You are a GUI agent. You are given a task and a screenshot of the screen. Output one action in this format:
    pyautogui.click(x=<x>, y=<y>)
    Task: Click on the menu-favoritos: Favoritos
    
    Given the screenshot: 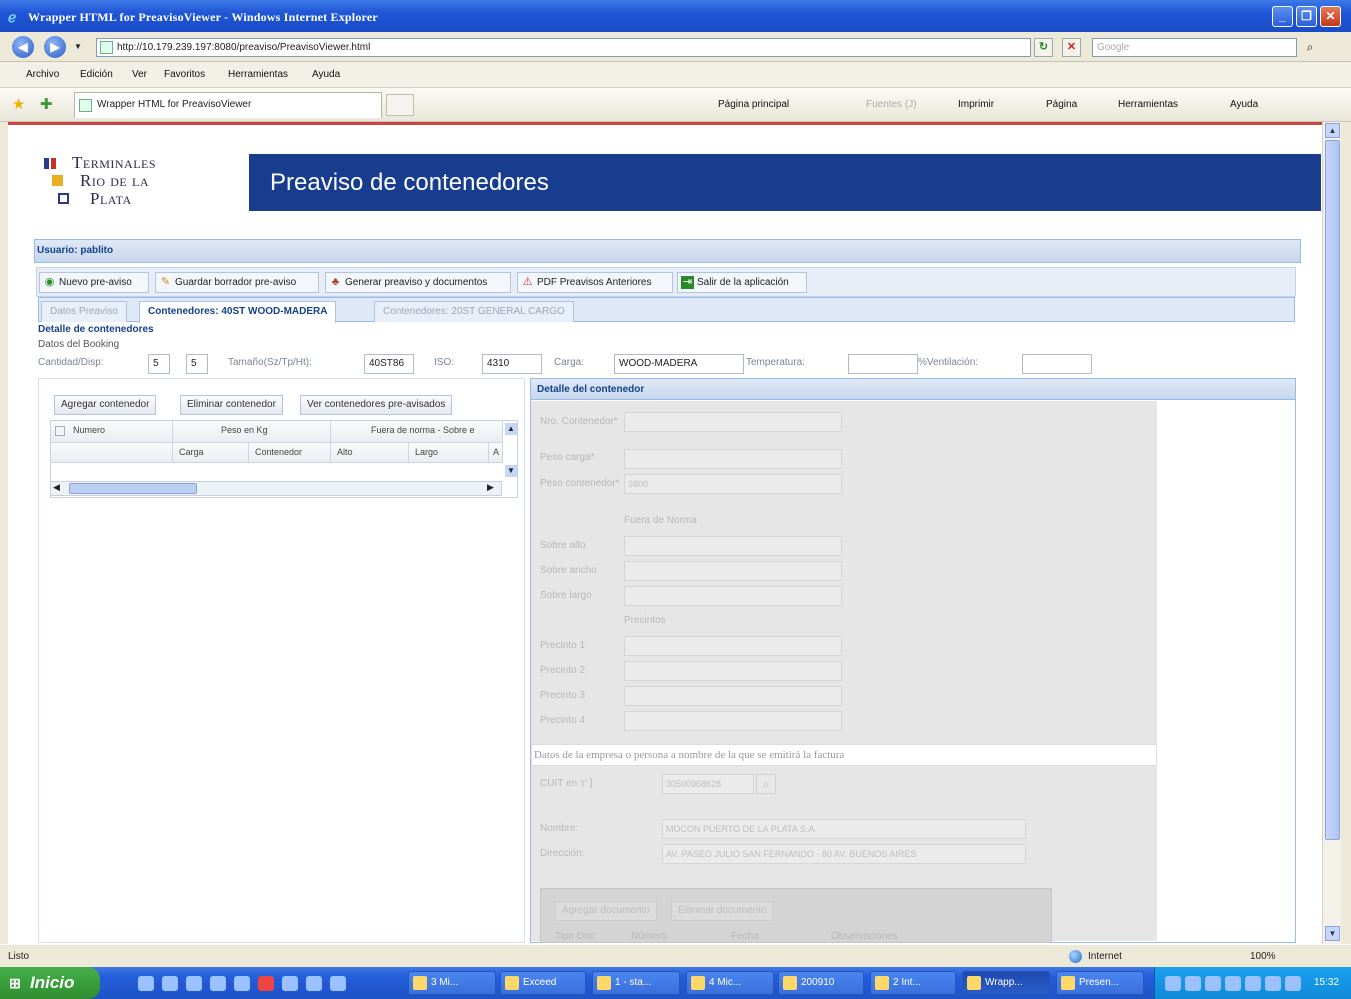 What is the action you would take?
    pyautogui.click(x=184, y=74)
    